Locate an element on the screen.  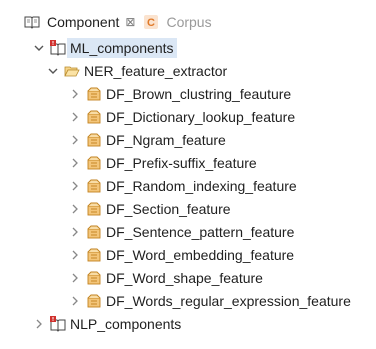
tab-corpus-label: Corpus is located at coordinates (189, 22).